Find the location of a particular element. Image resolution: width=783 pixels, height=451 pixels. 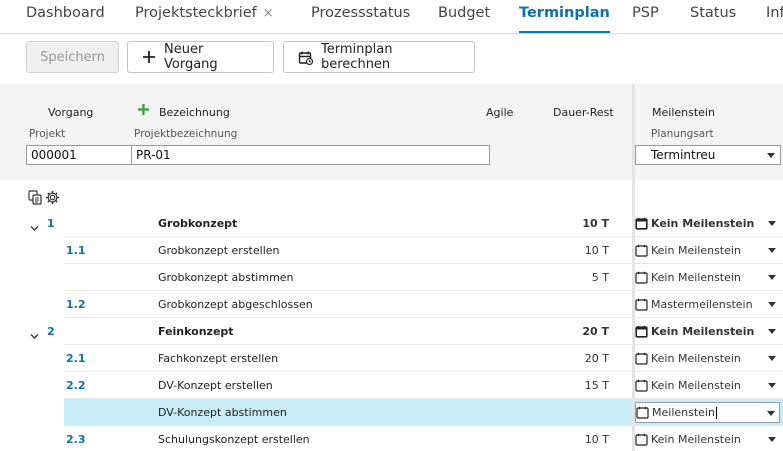

column-header-dauer-rest: Dauer-Rest is located at coordinates (583, 112).